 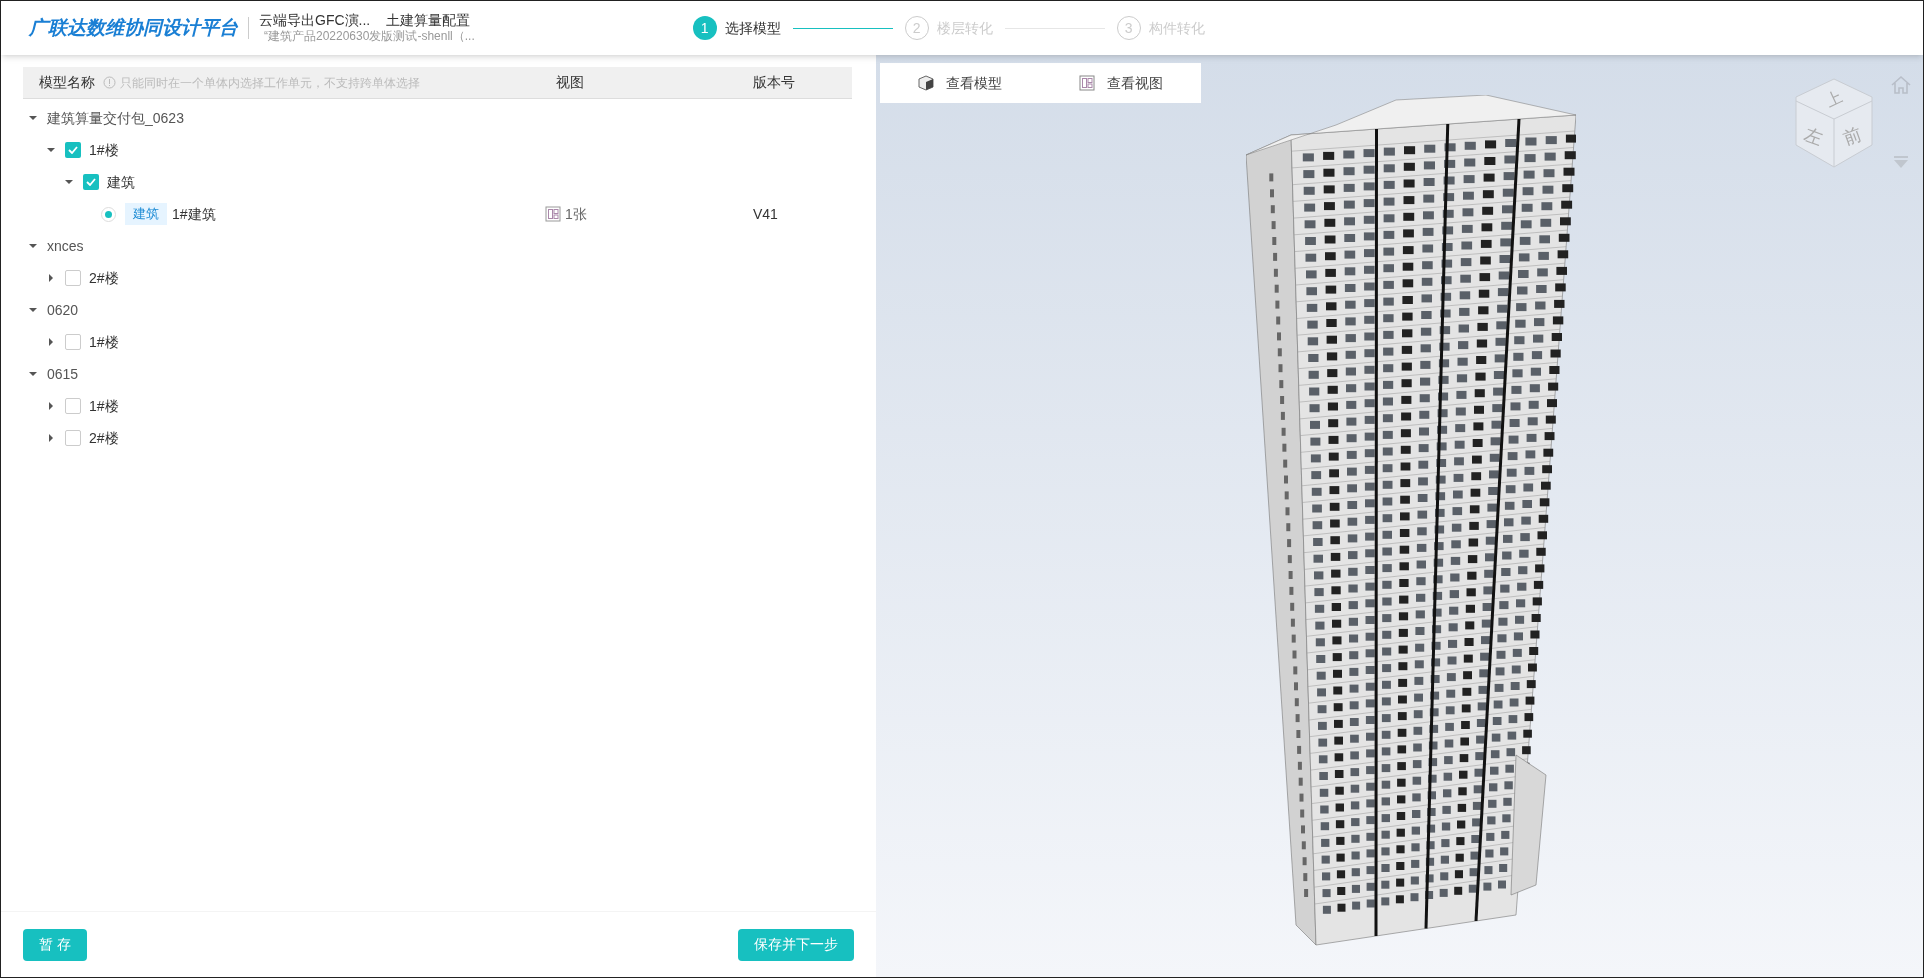 What do you see at coordinates (1120, 83) in the screenshot?
I see `viewer-tab: 查看视图` at bounding box center [1120, 83].